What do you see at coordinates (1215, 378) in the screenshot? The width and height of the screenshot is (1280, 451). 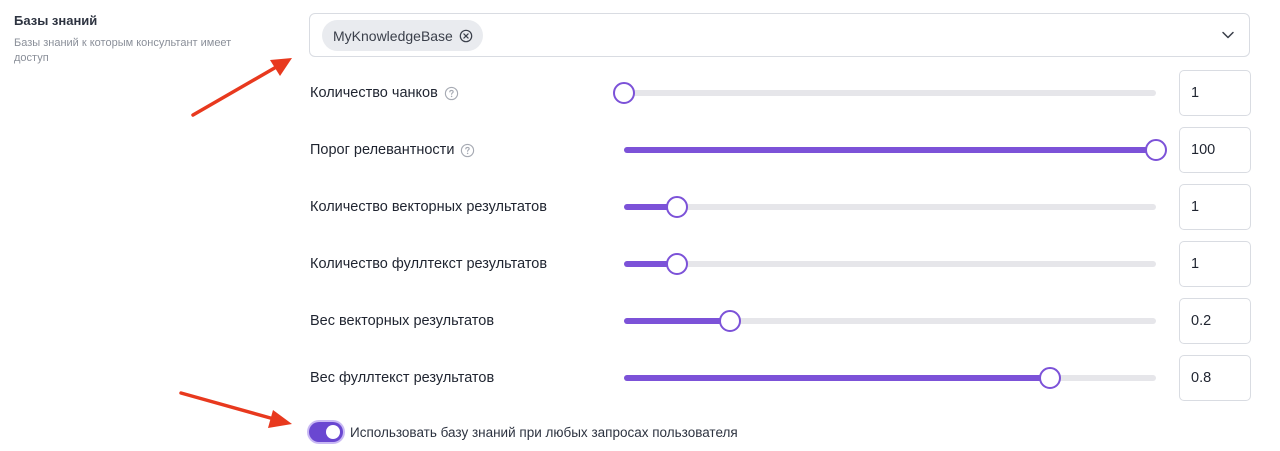 I see `fulltext-weight-input` at bounding box center [1215, 378].